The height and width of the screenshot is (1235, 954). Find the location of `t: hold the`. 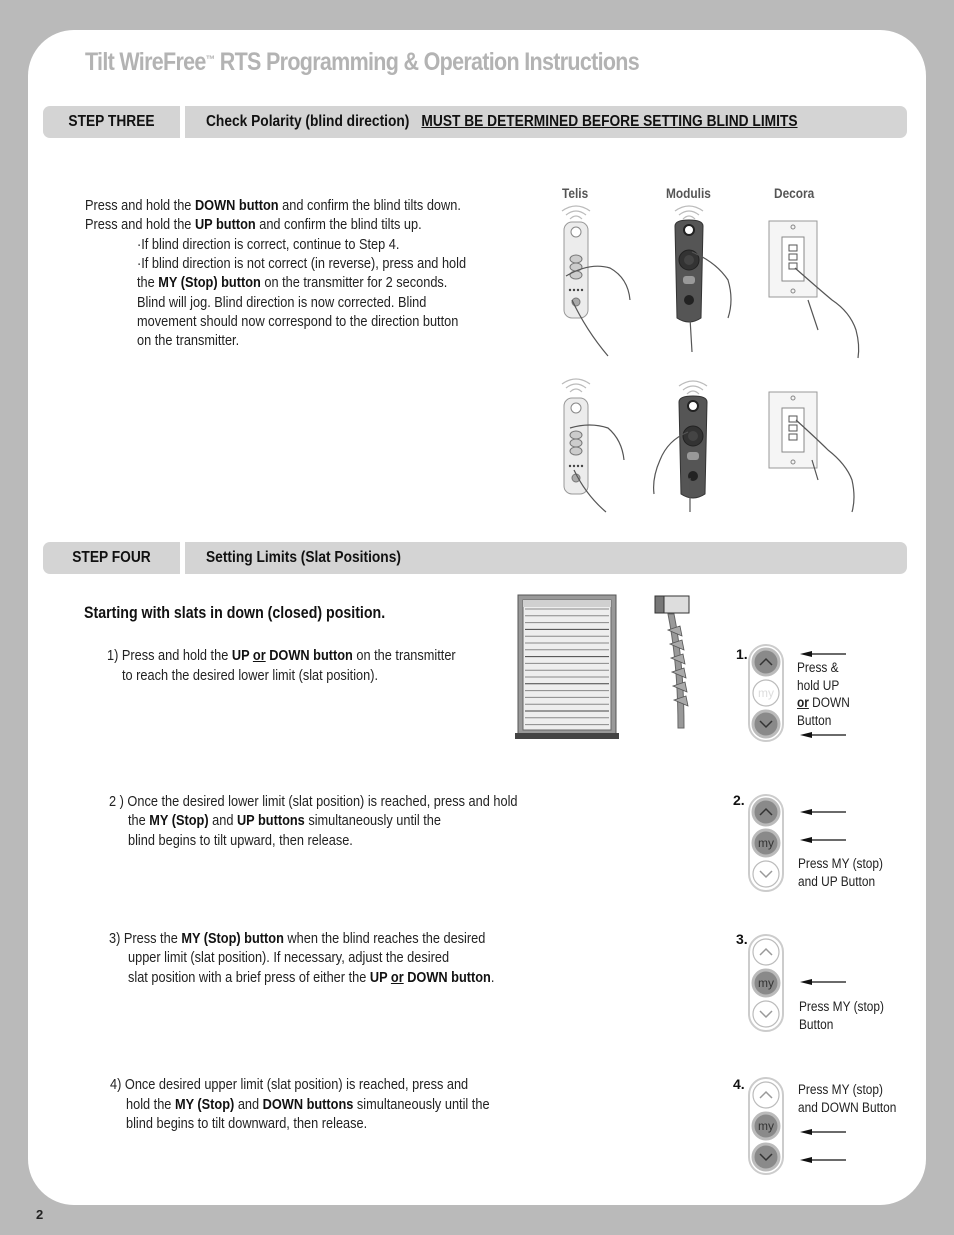

t: hold the is located at coordinates (150, 1105).